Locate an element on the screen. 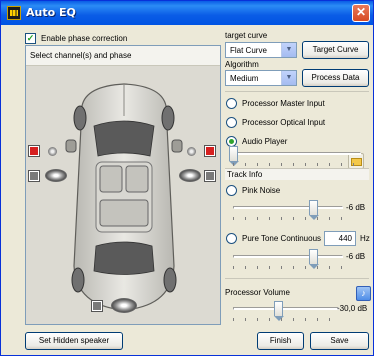  app-icon is located at coordinates (14, 13).